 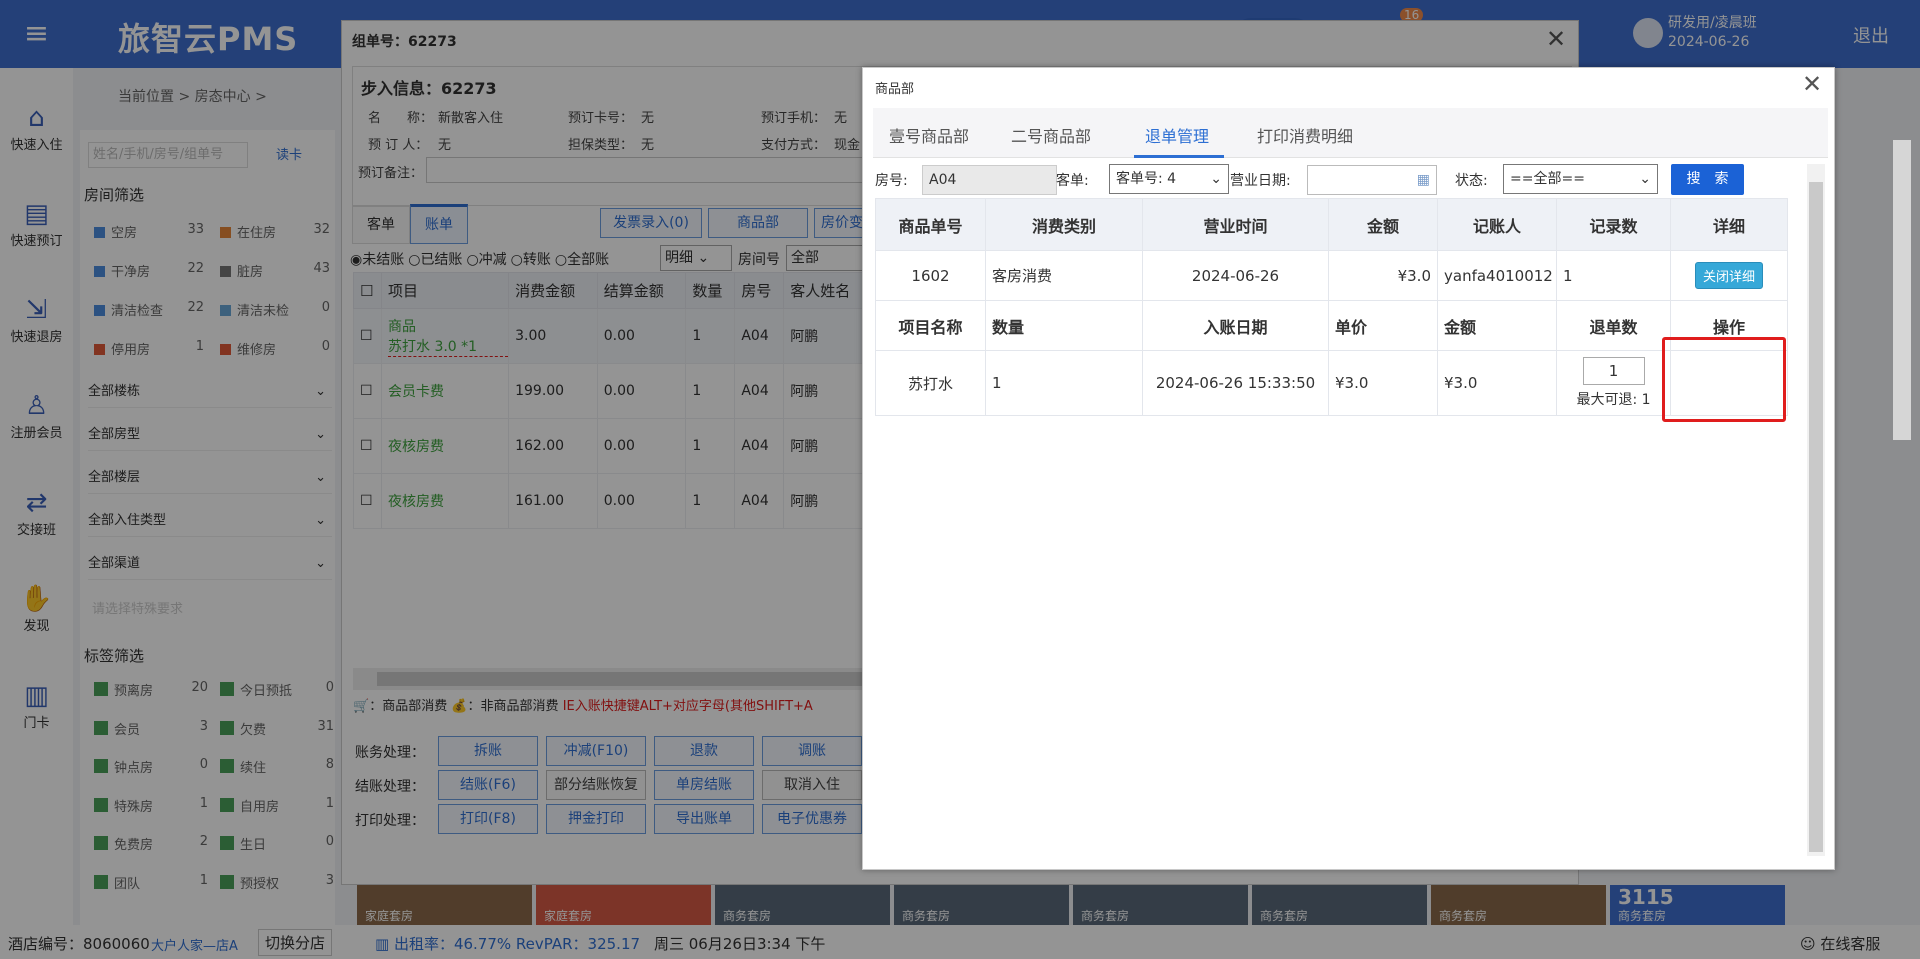 What do you see at coordinates (1235, 275) in the screenshot?
I see `cell-business-time: 2024-06-26` at bounding box center [1235, 275].